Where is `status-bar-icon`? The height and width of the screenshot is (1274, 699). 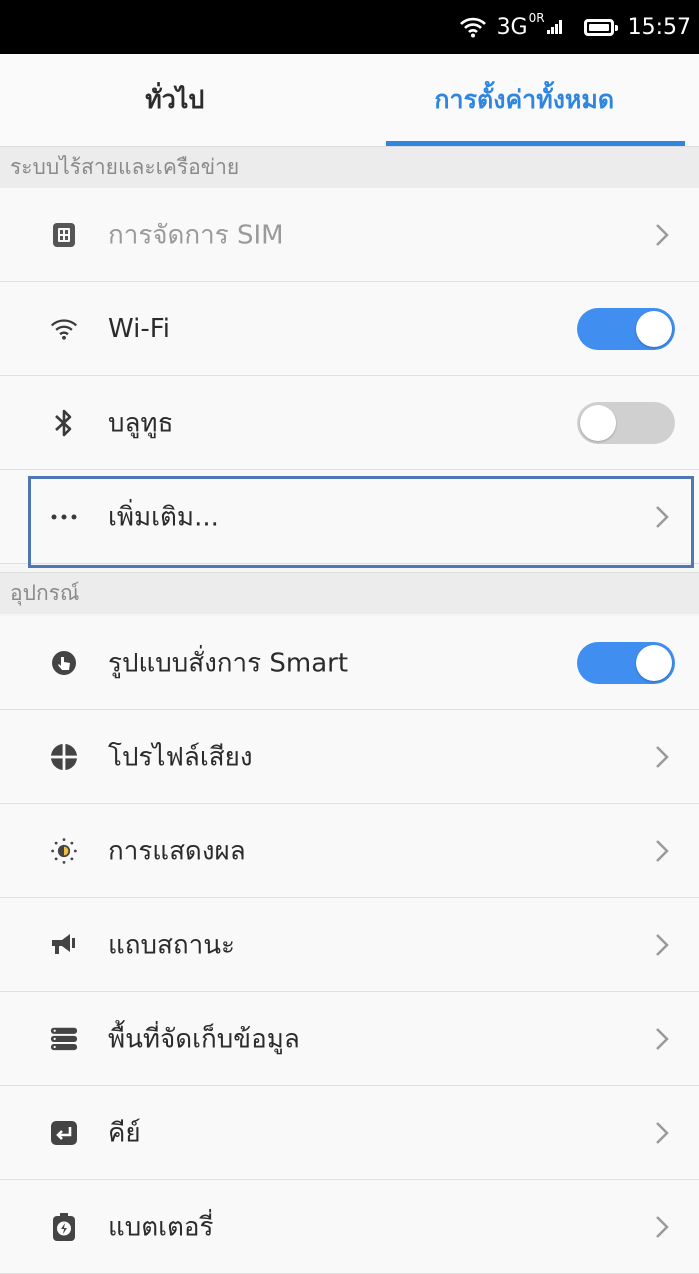
status-bar-icon is located at coordinates (64, 945).